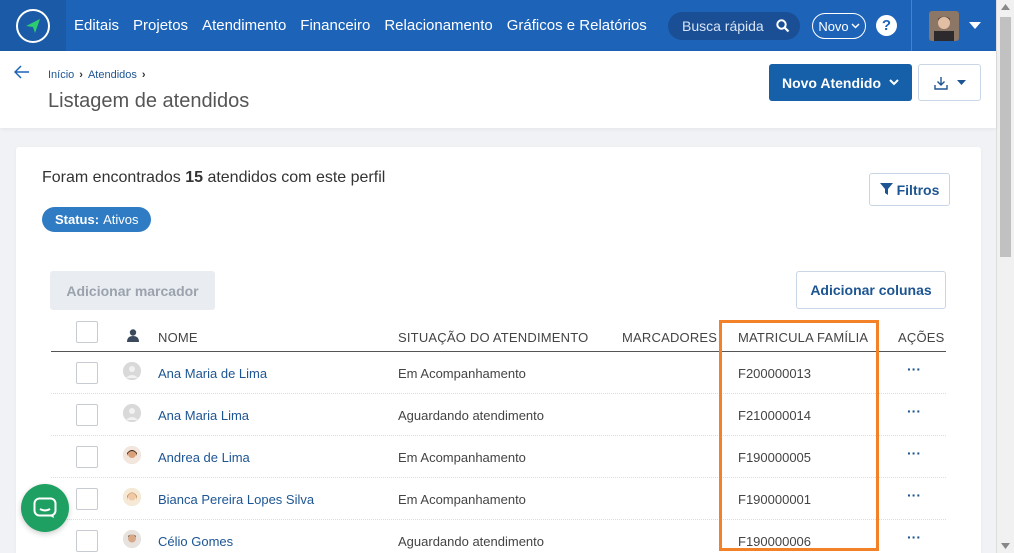  I want to click on breadcrumb: Início › Atendidos ›, so click(99, 75).